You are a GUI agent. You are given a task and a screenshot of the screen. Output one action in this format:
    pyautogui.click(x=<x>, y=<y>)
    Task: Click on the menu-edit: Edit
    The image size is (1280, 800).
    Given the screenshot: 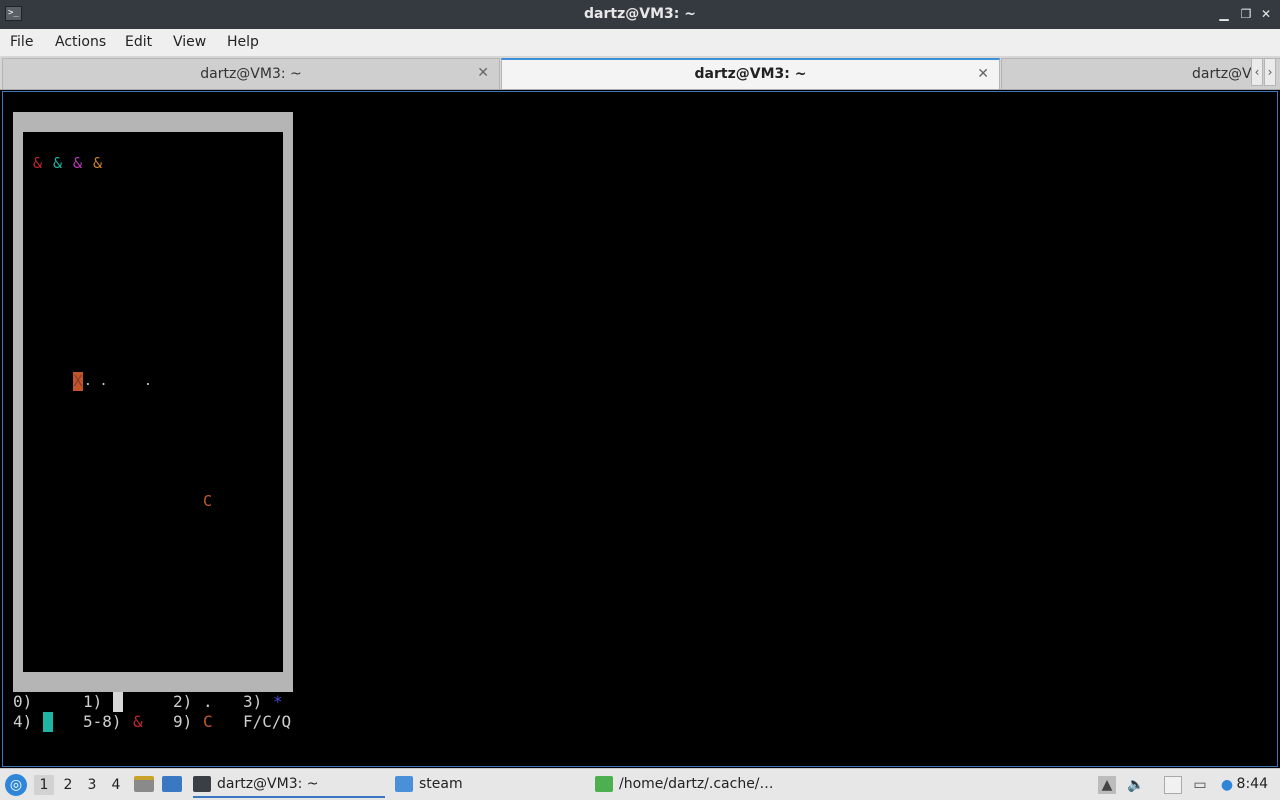 What is the action you would take?
    pyautogui.click(x=138, y=42)
    